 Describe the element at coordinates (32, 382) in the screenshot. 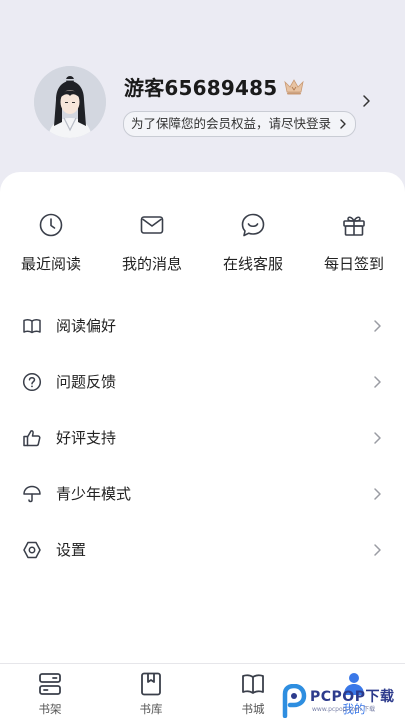

I see `question-icon` at that location.